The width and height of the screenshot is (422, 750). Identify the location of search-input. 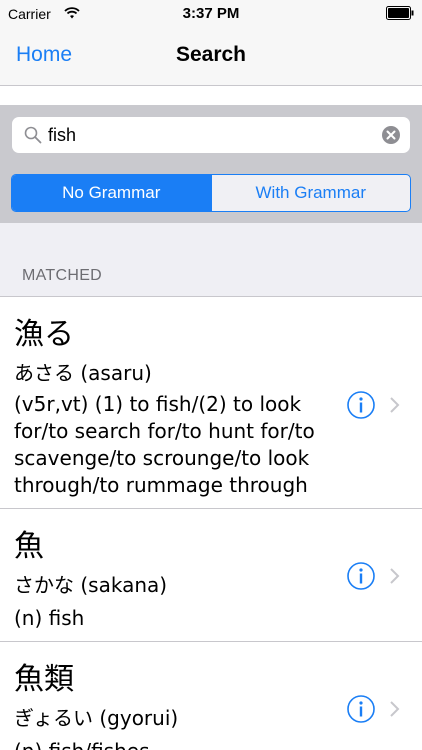
(208, 135).